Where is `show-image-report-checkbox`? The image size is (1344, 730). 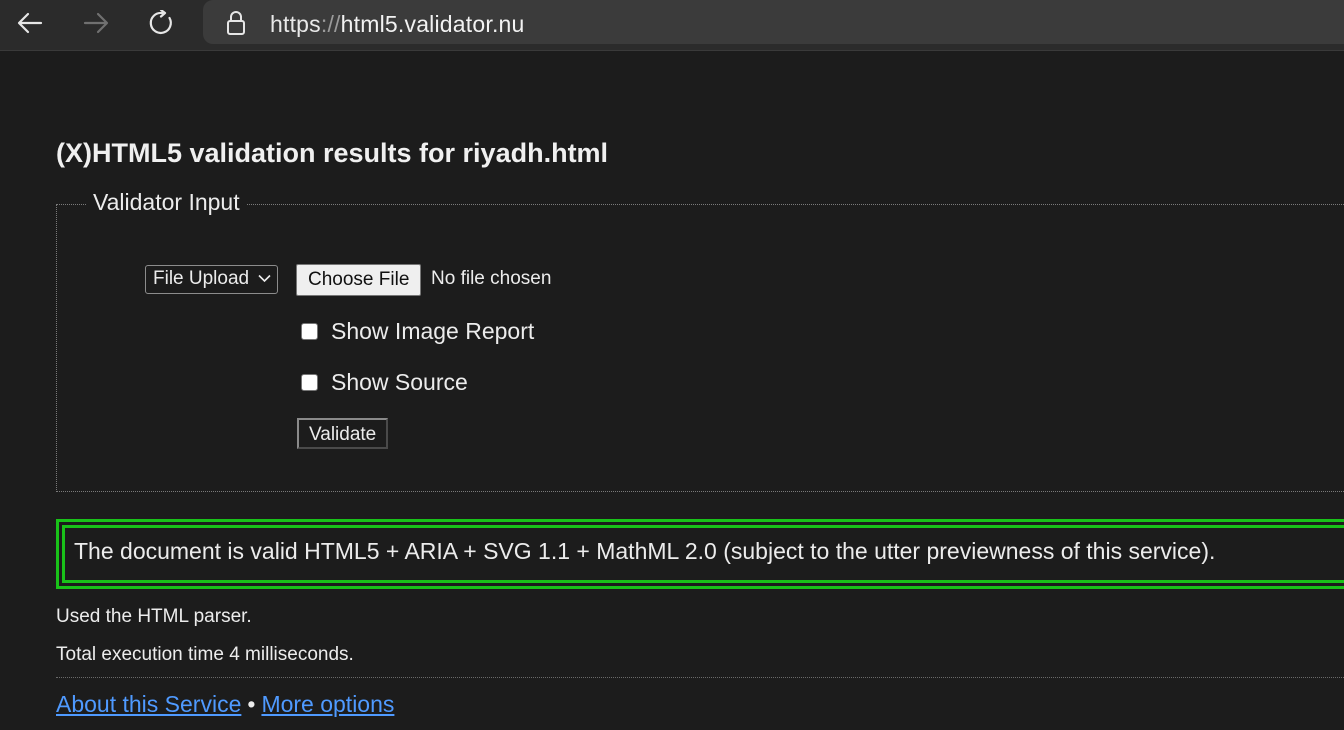
show-image-report-checkbox is located at coordinates (309, 331).